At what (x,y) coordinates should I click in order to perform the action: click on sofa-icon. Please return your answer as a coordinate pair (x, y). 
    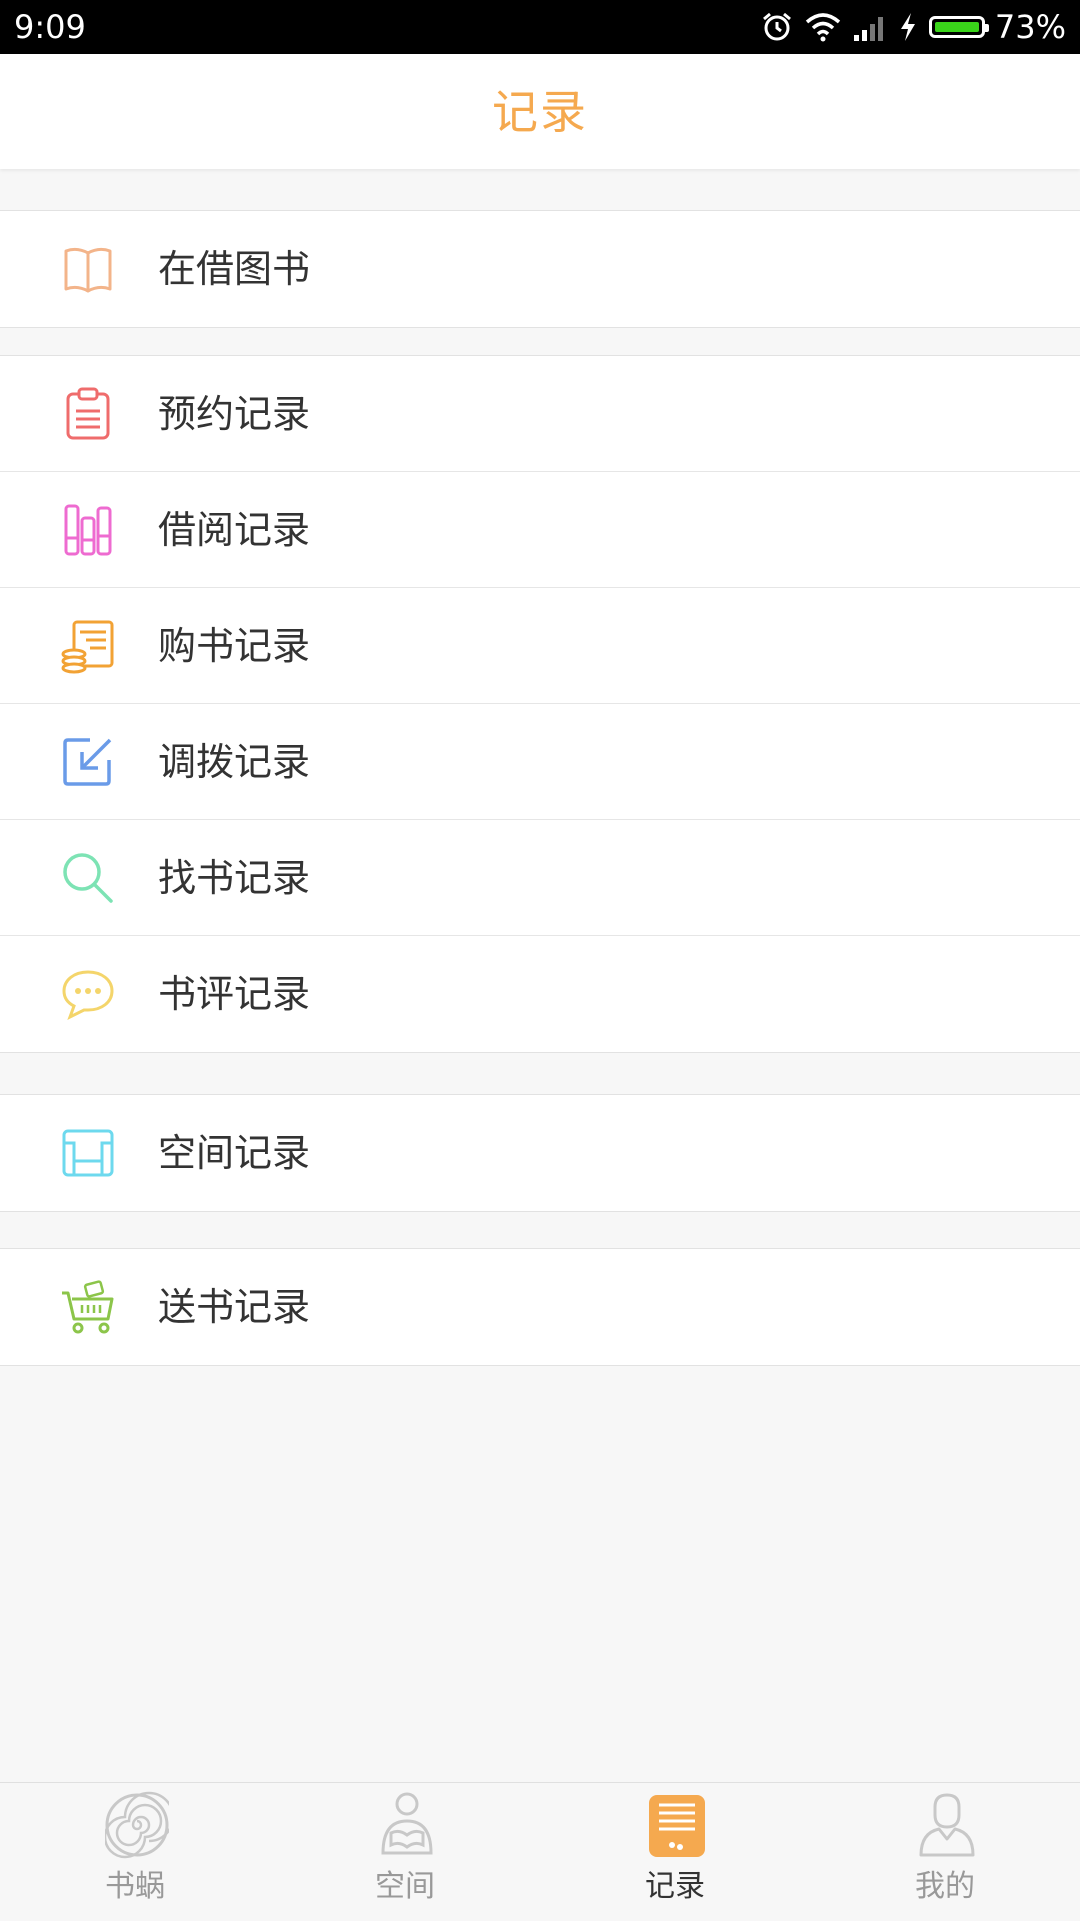
    Looking at the image, I should click on (88, 1153).